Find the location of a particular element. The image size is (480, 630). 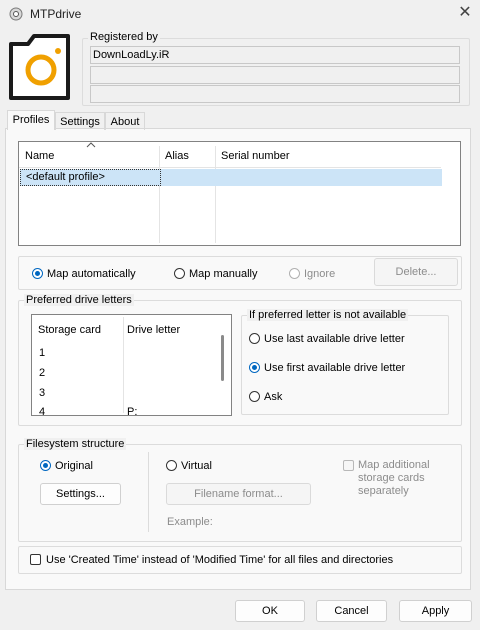

map-manually-radio is located at coordinates (179, 273).